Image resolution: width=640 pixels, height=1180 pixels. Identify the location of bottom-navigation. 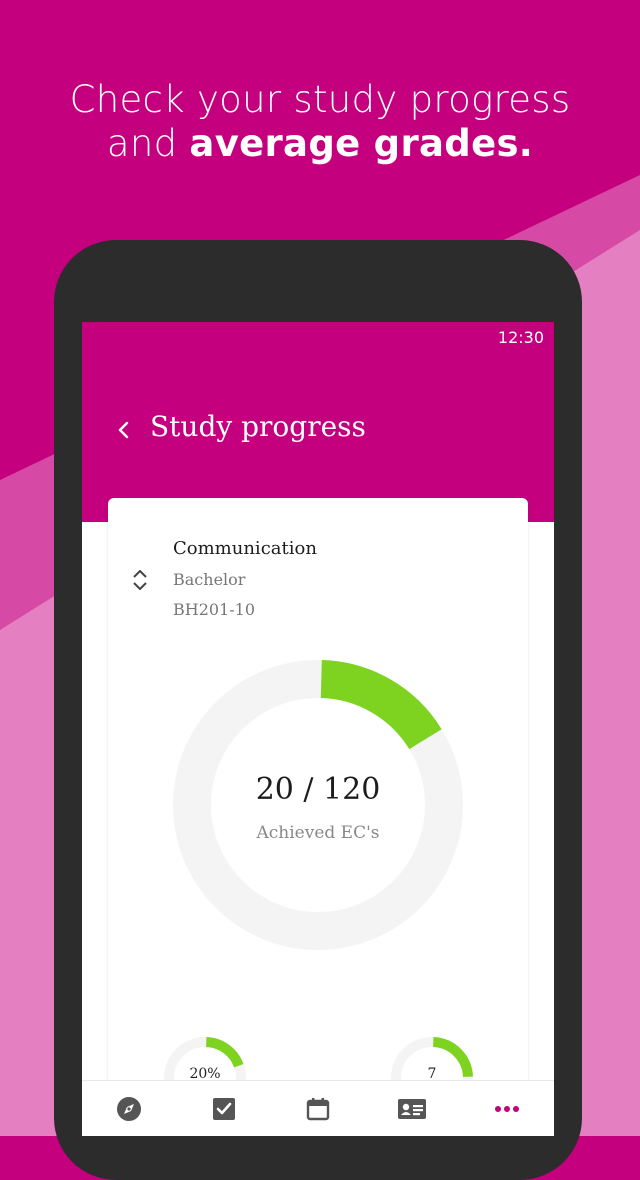
(318, 1108).